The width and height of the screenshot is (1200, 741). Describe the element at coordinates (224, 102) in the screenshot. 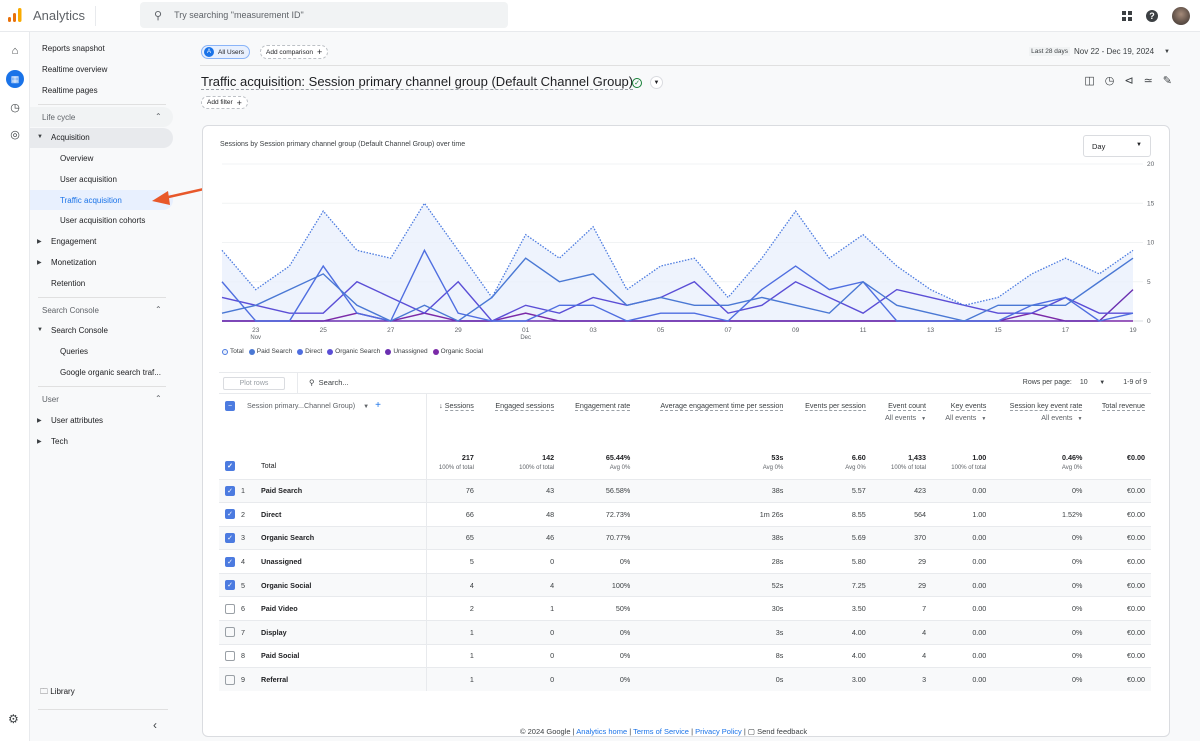

I see `add-filter-button: Add filter +` at that location.